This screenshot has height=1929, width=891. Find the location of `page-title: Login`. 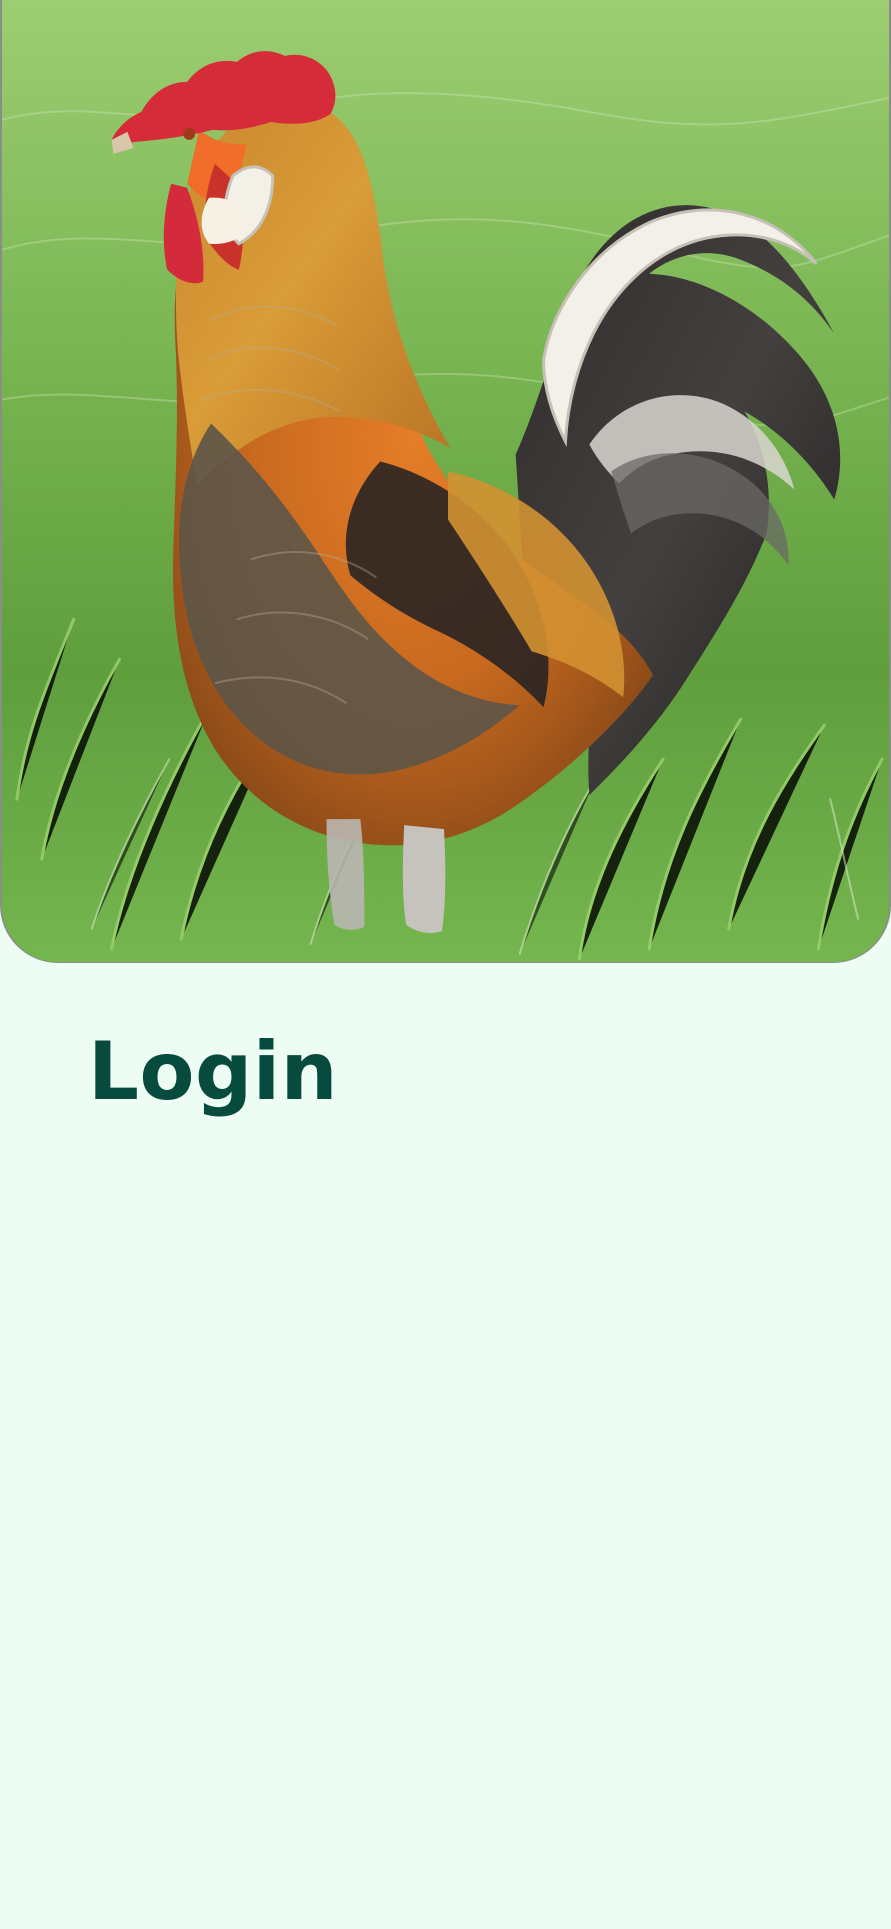

page-title: Login is located at coordinates (213, 1071).